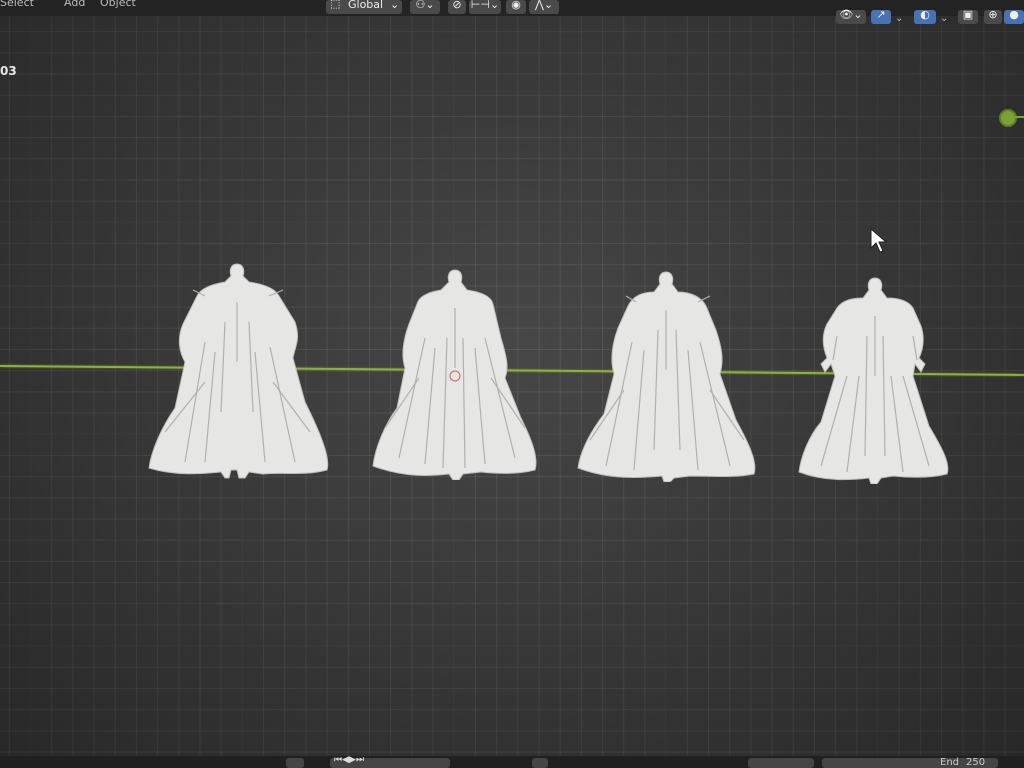  I want to click on xray-icon: ▣, so click(968, 14).